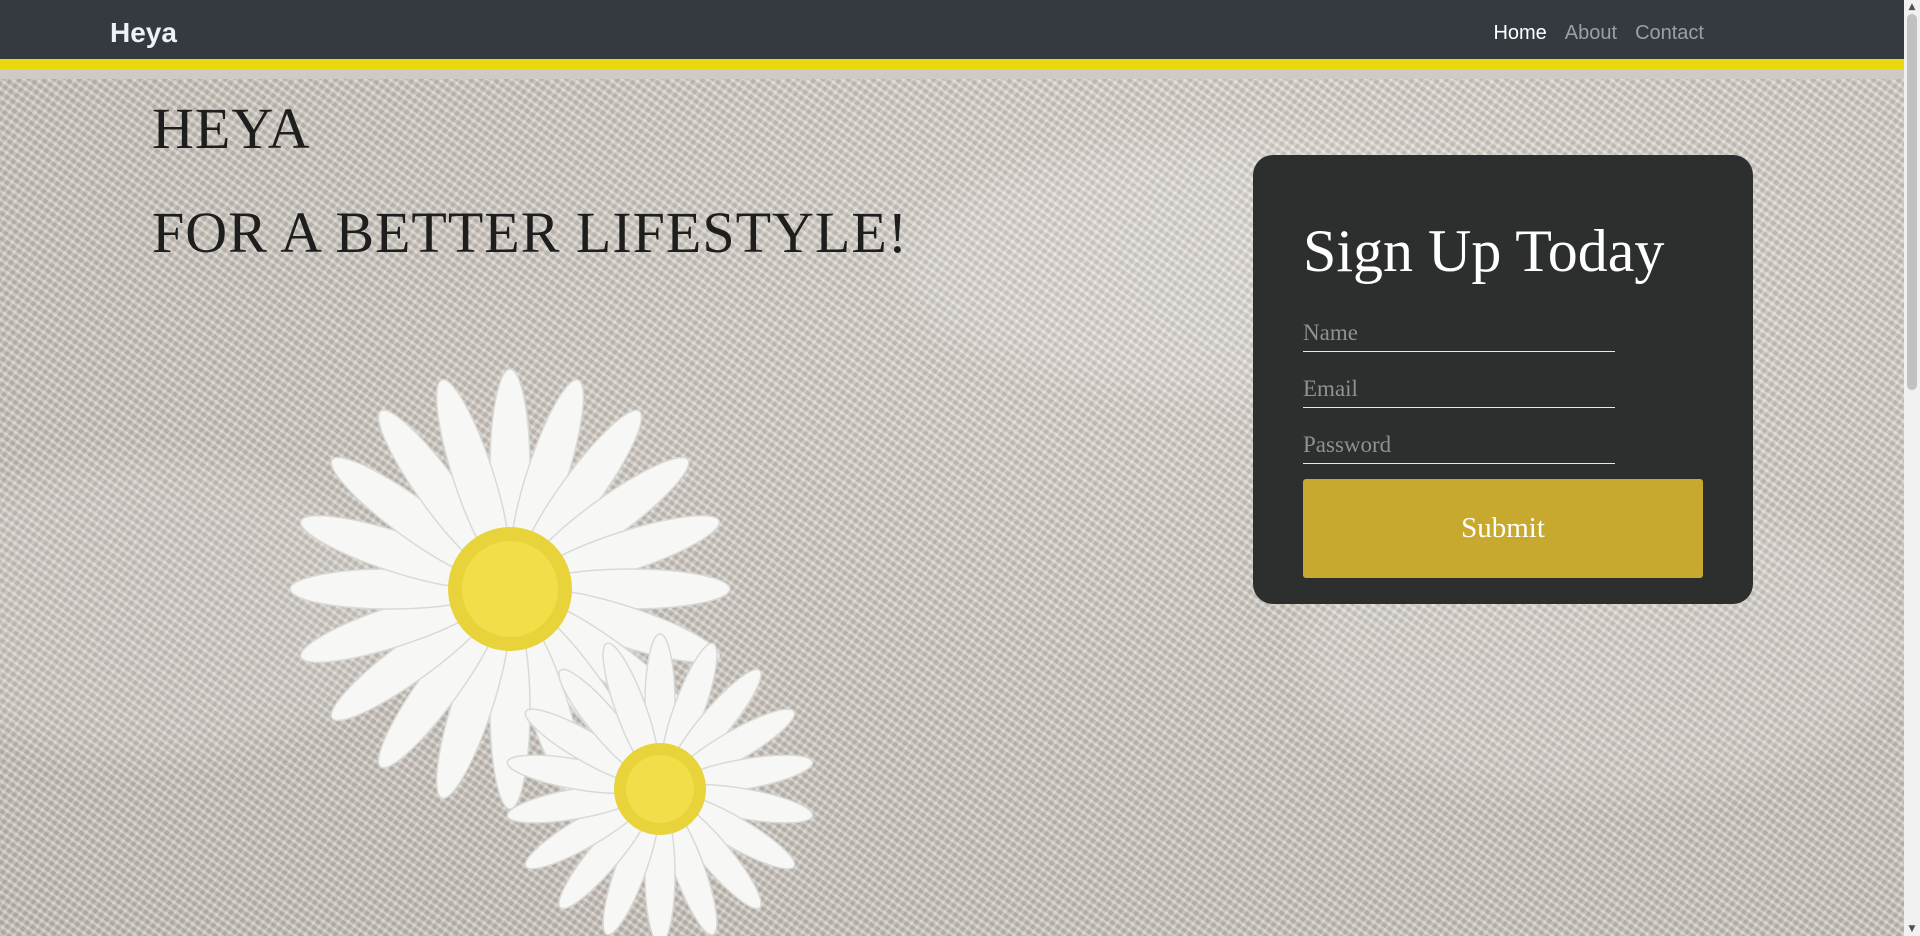 This screenshot has height=936, width=1920. What do you see at coordinates (660, 784) in the screenshot?
I see `daisy-flower-small` at bounding box center [660, 784].